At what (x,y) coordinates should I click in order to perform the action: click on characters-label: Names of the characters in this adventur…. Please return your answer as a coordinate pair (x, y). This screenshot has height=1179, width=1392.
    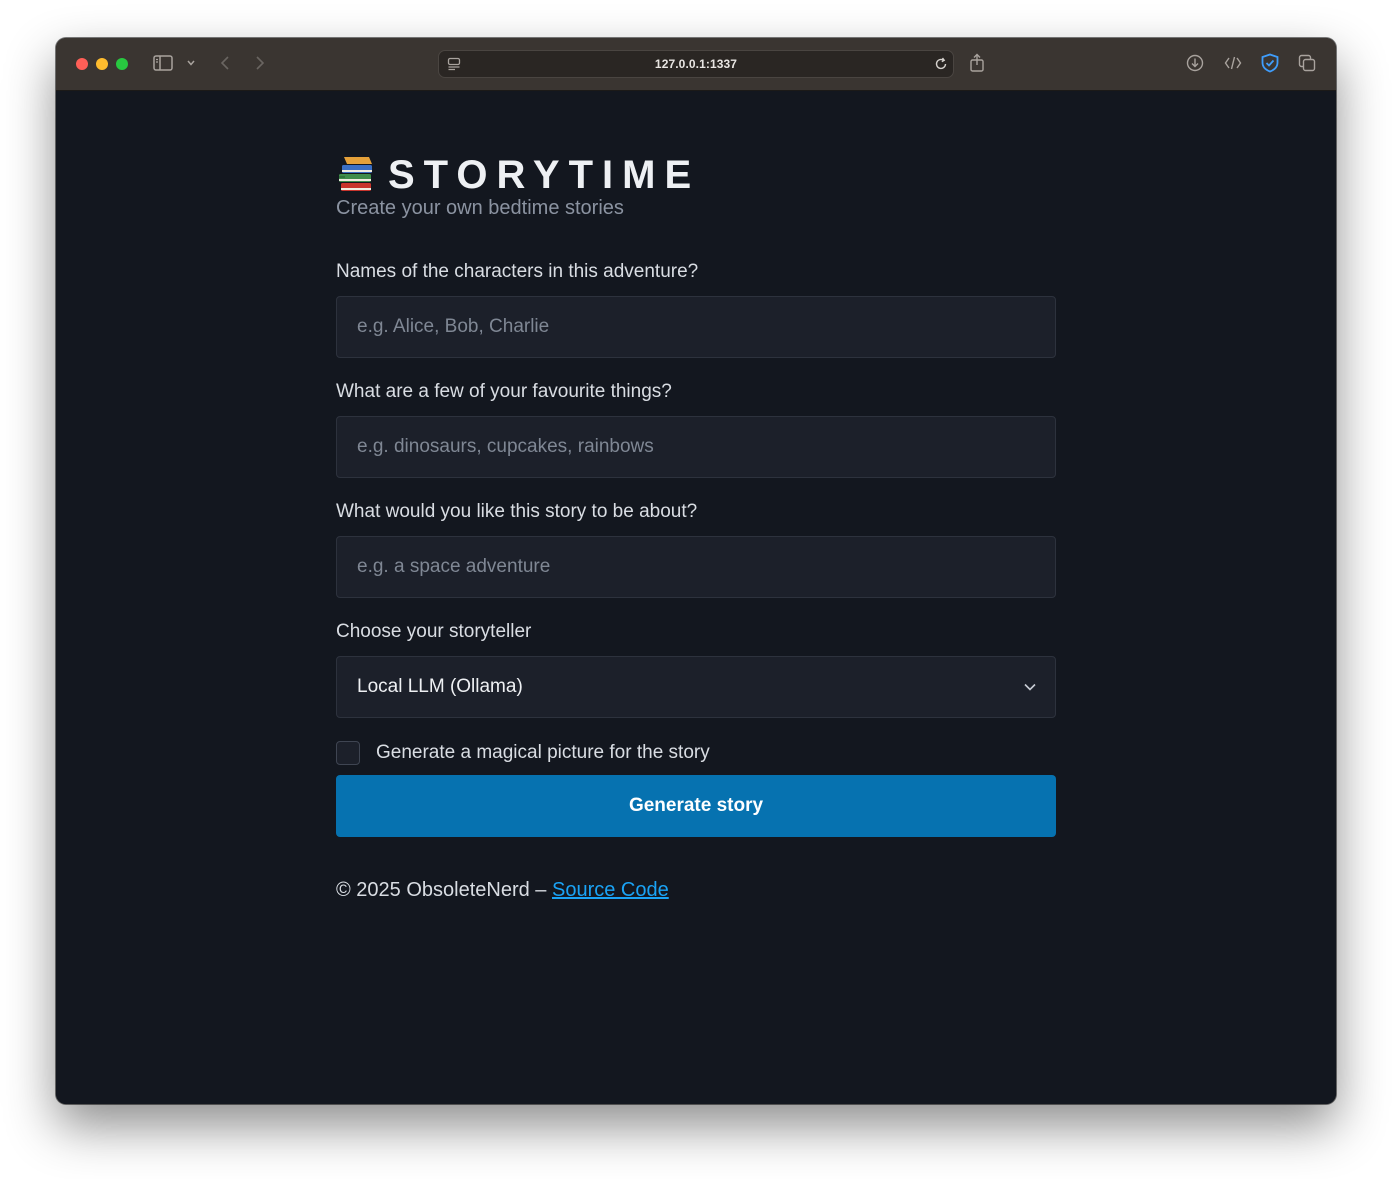
    Looking at the image, I should click on (517, 271).